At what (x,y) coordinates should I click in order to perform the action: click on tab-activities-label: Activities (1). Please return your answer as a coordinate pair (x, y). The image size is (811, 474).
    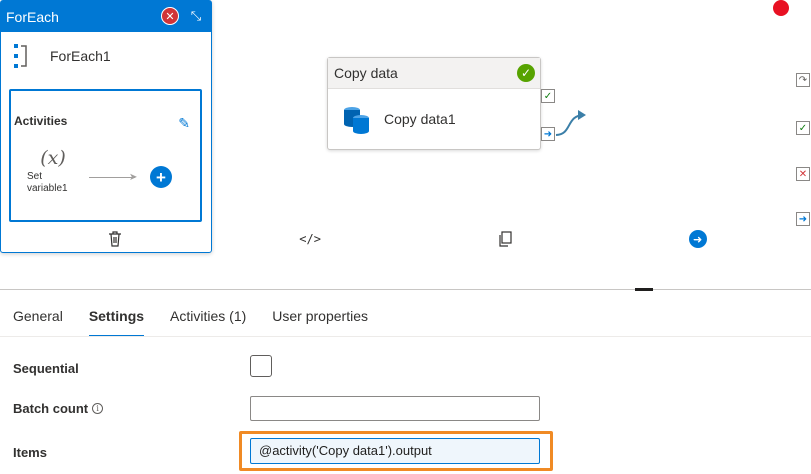
    Looking at the image, I should click on (208, 316).